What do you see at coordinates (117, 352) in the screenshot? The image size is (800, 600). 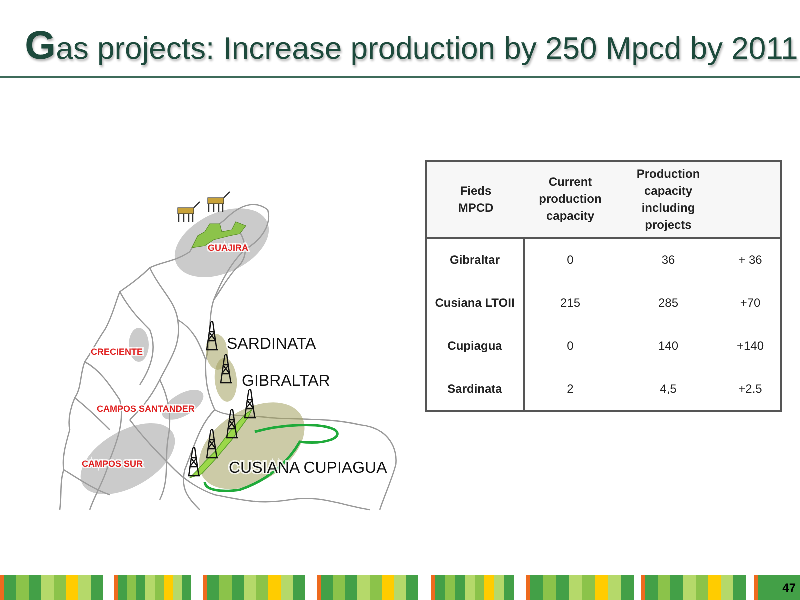 I see `basin-label: CRECIENTE` at bounding box center [117, 352].